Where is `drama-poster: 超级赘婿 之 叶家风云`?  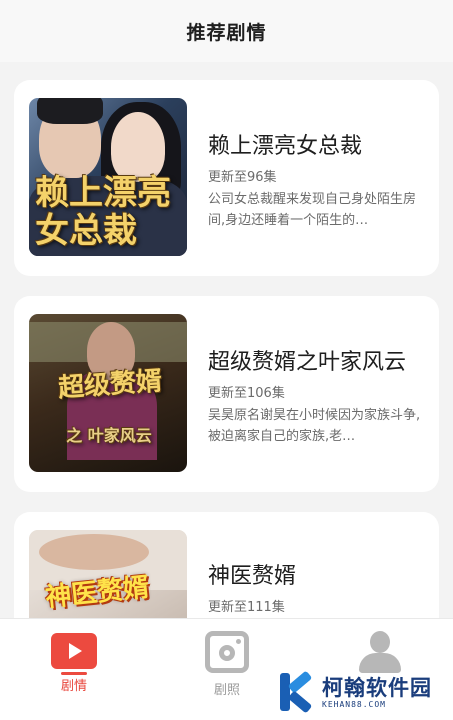 drama-poster: 超级赘婿 之 叶家风云 is located at coordinates (108, 393).